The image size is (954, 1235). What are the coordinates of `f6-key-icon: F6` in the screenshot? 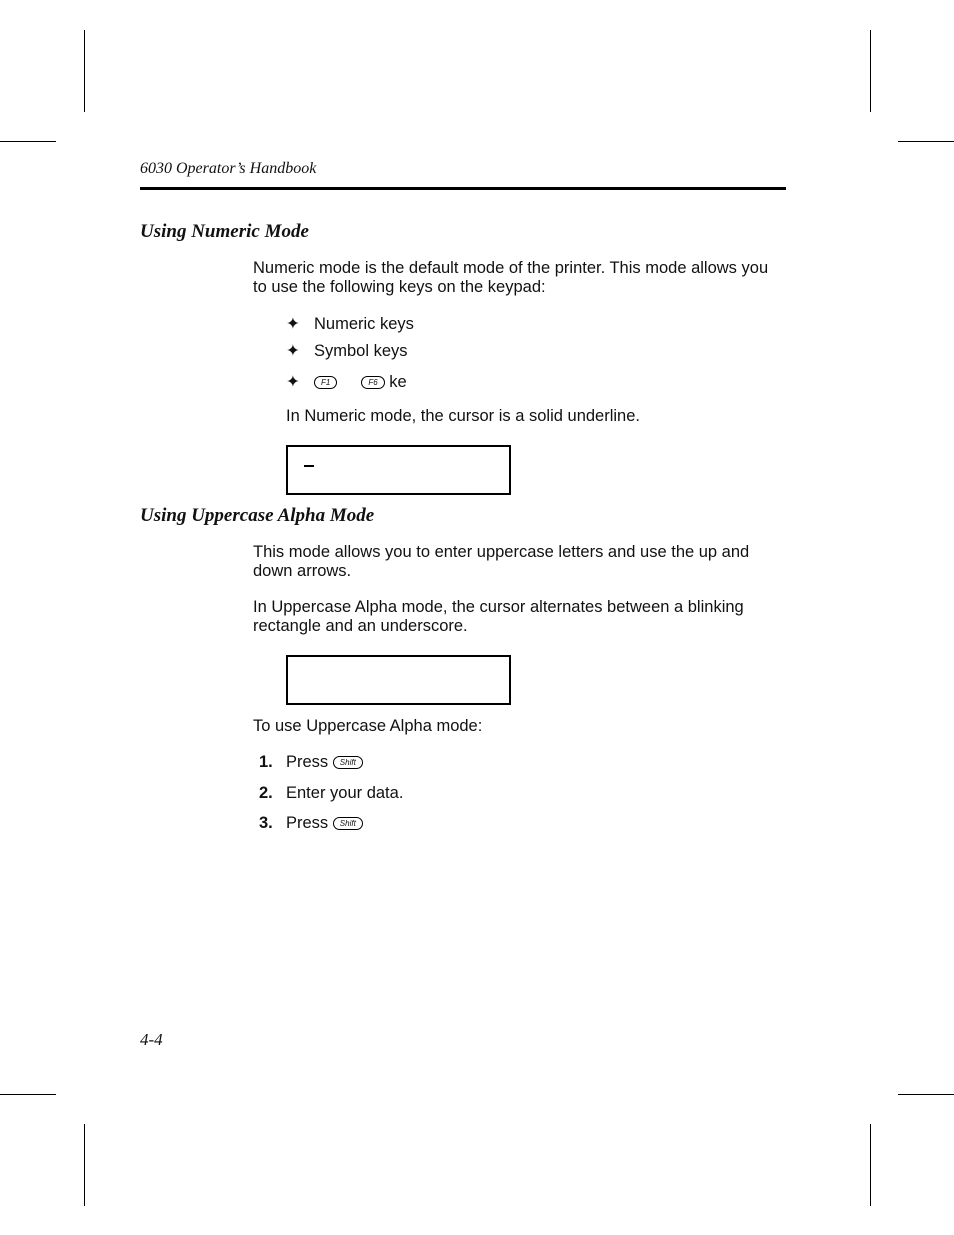 It's located at (373, 383).